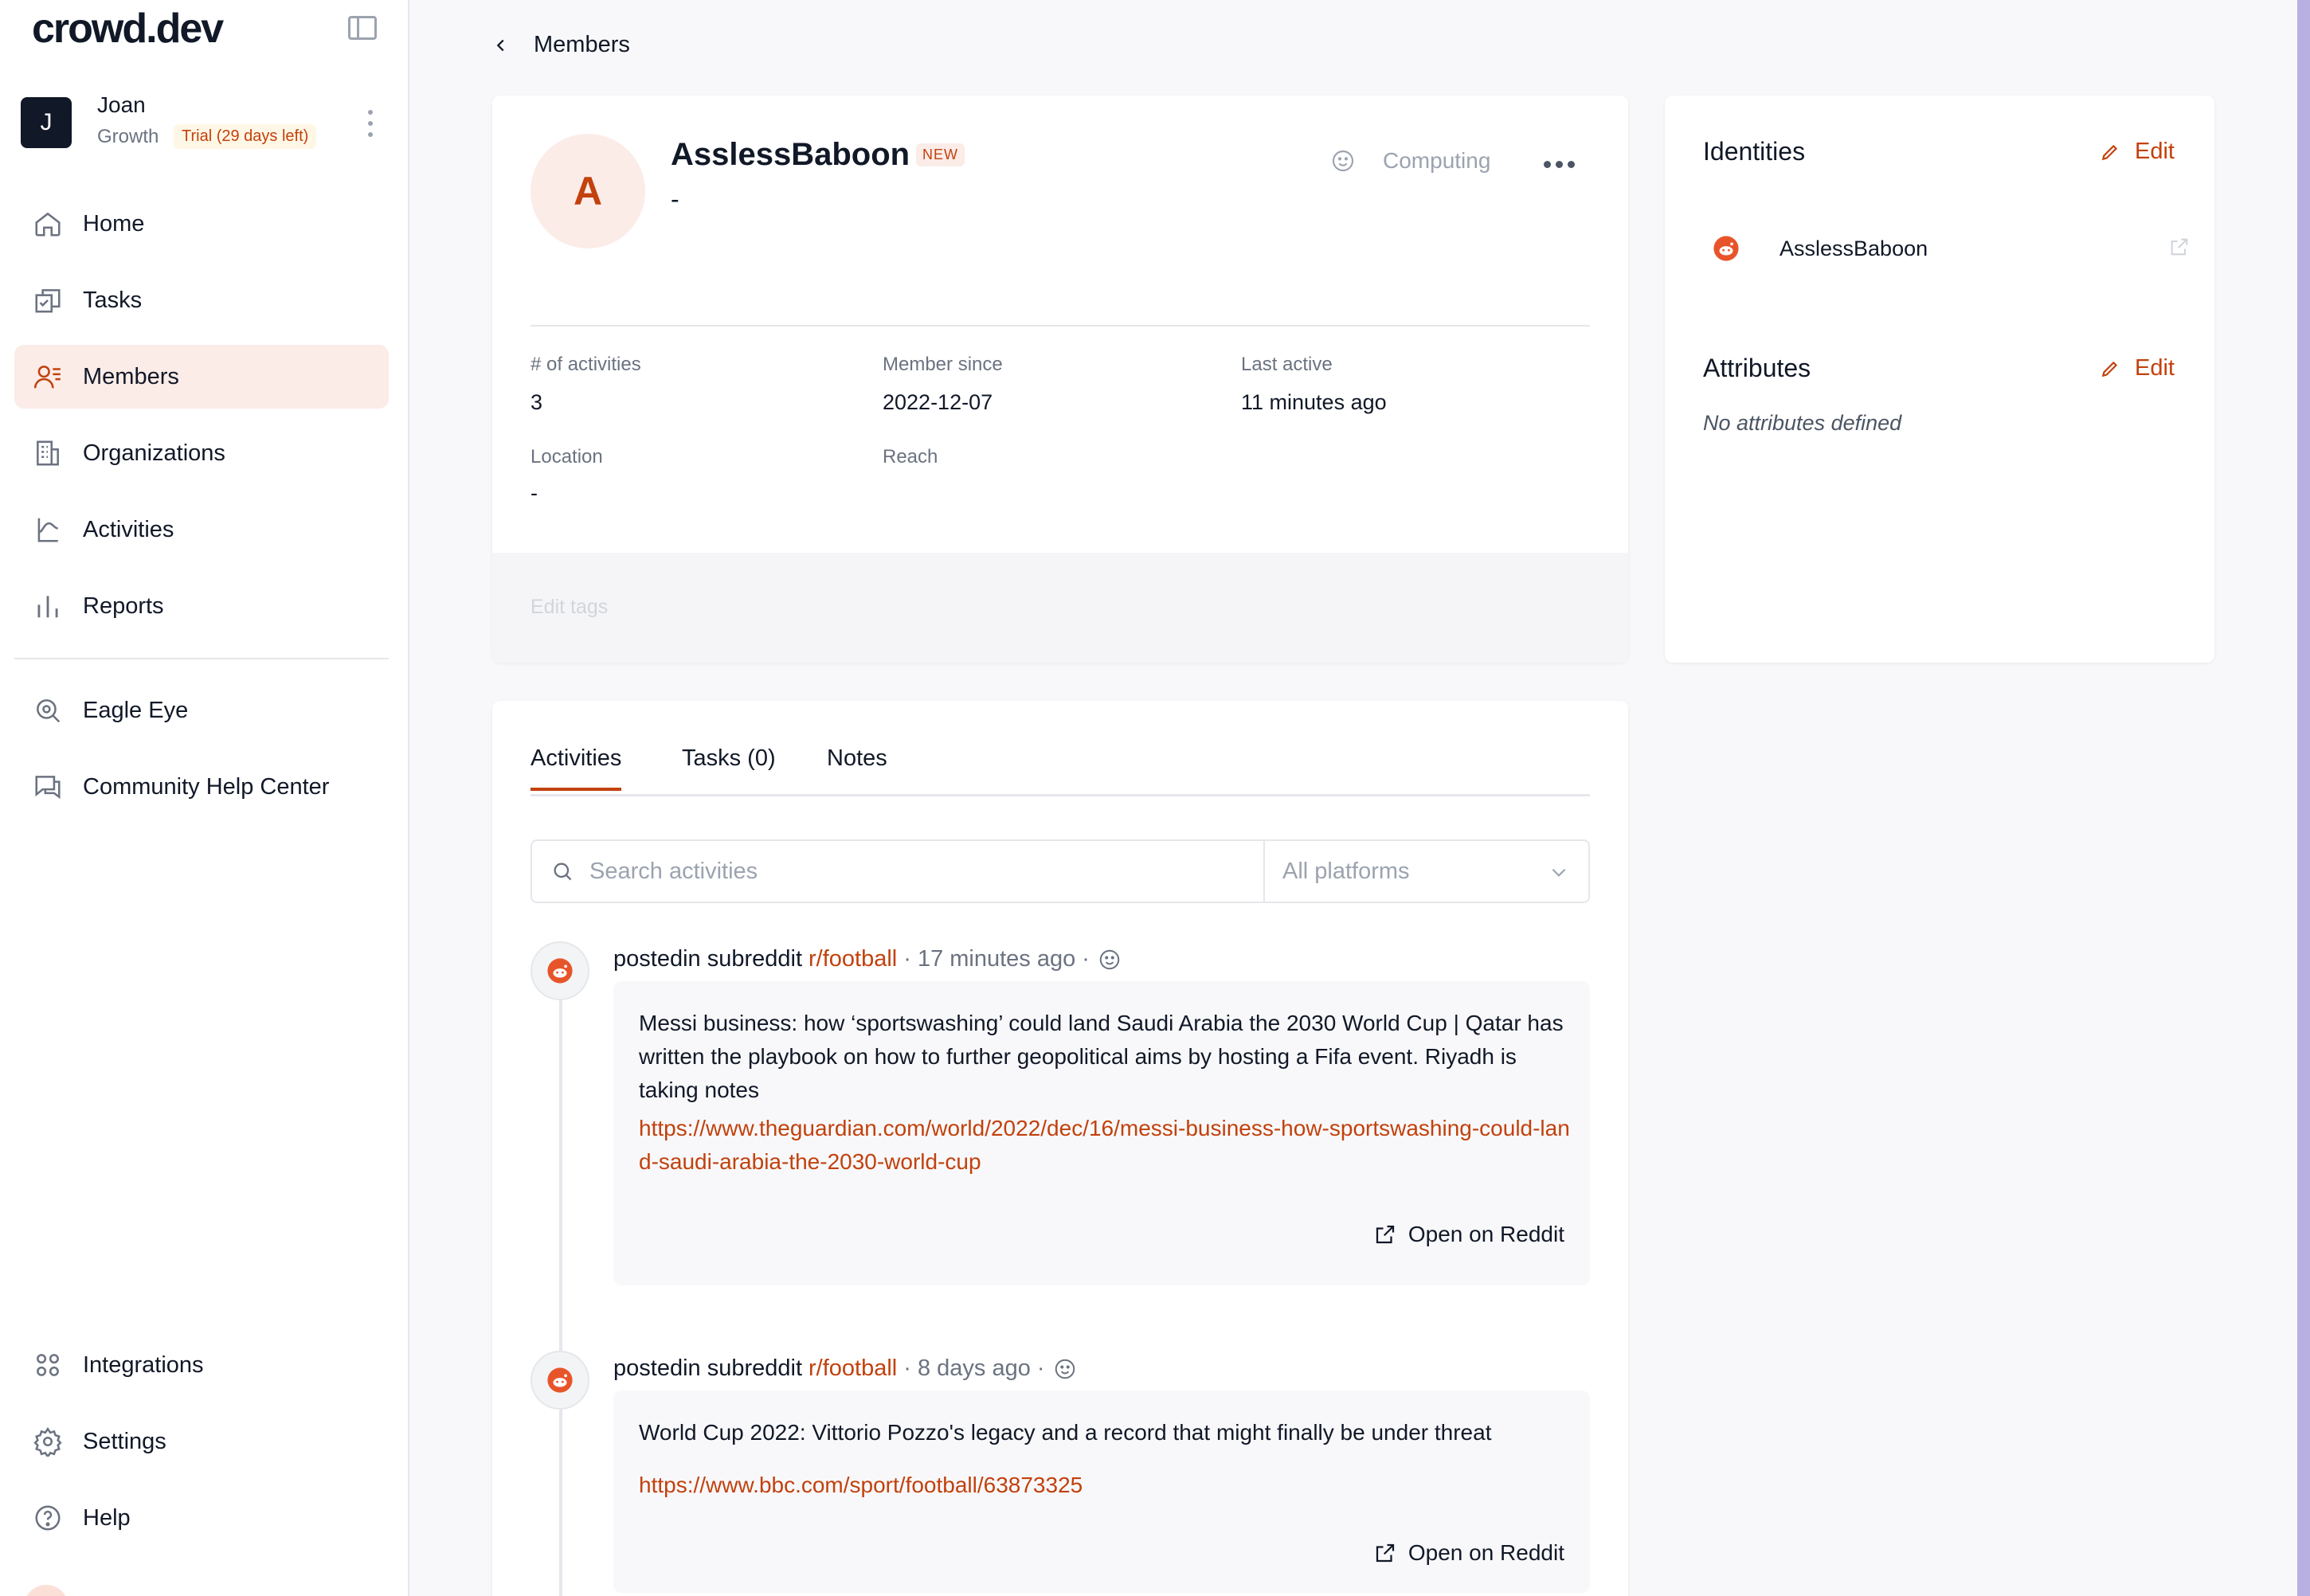 This screenshot has width=2310, height=1596. What do you see at coordinates (2303, 798) in the screenshot?
I see `window-edge` at bounding box center [2303, 798].